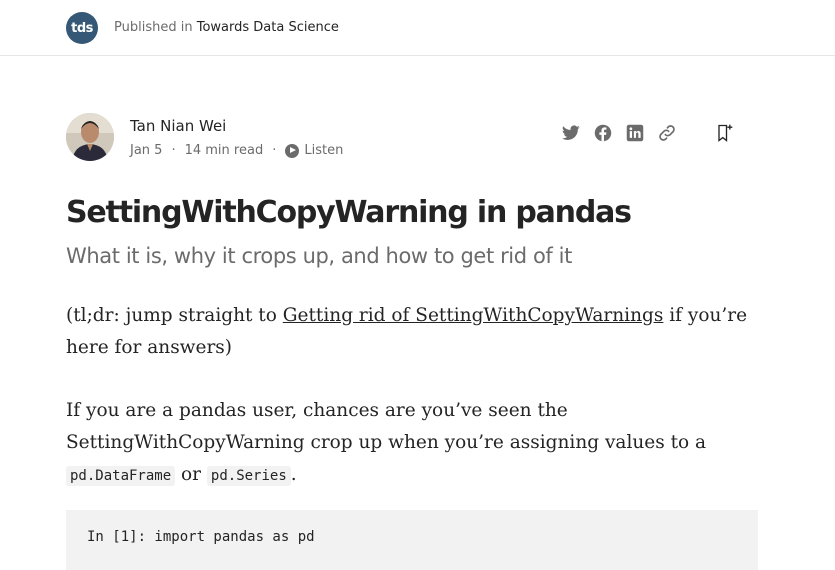 This screenshot has height=570, width=835. Describe the element at coordinates (174, 315) in the screenshot. I see `tldr-text: (tl;dr: jump straight to` at that location.